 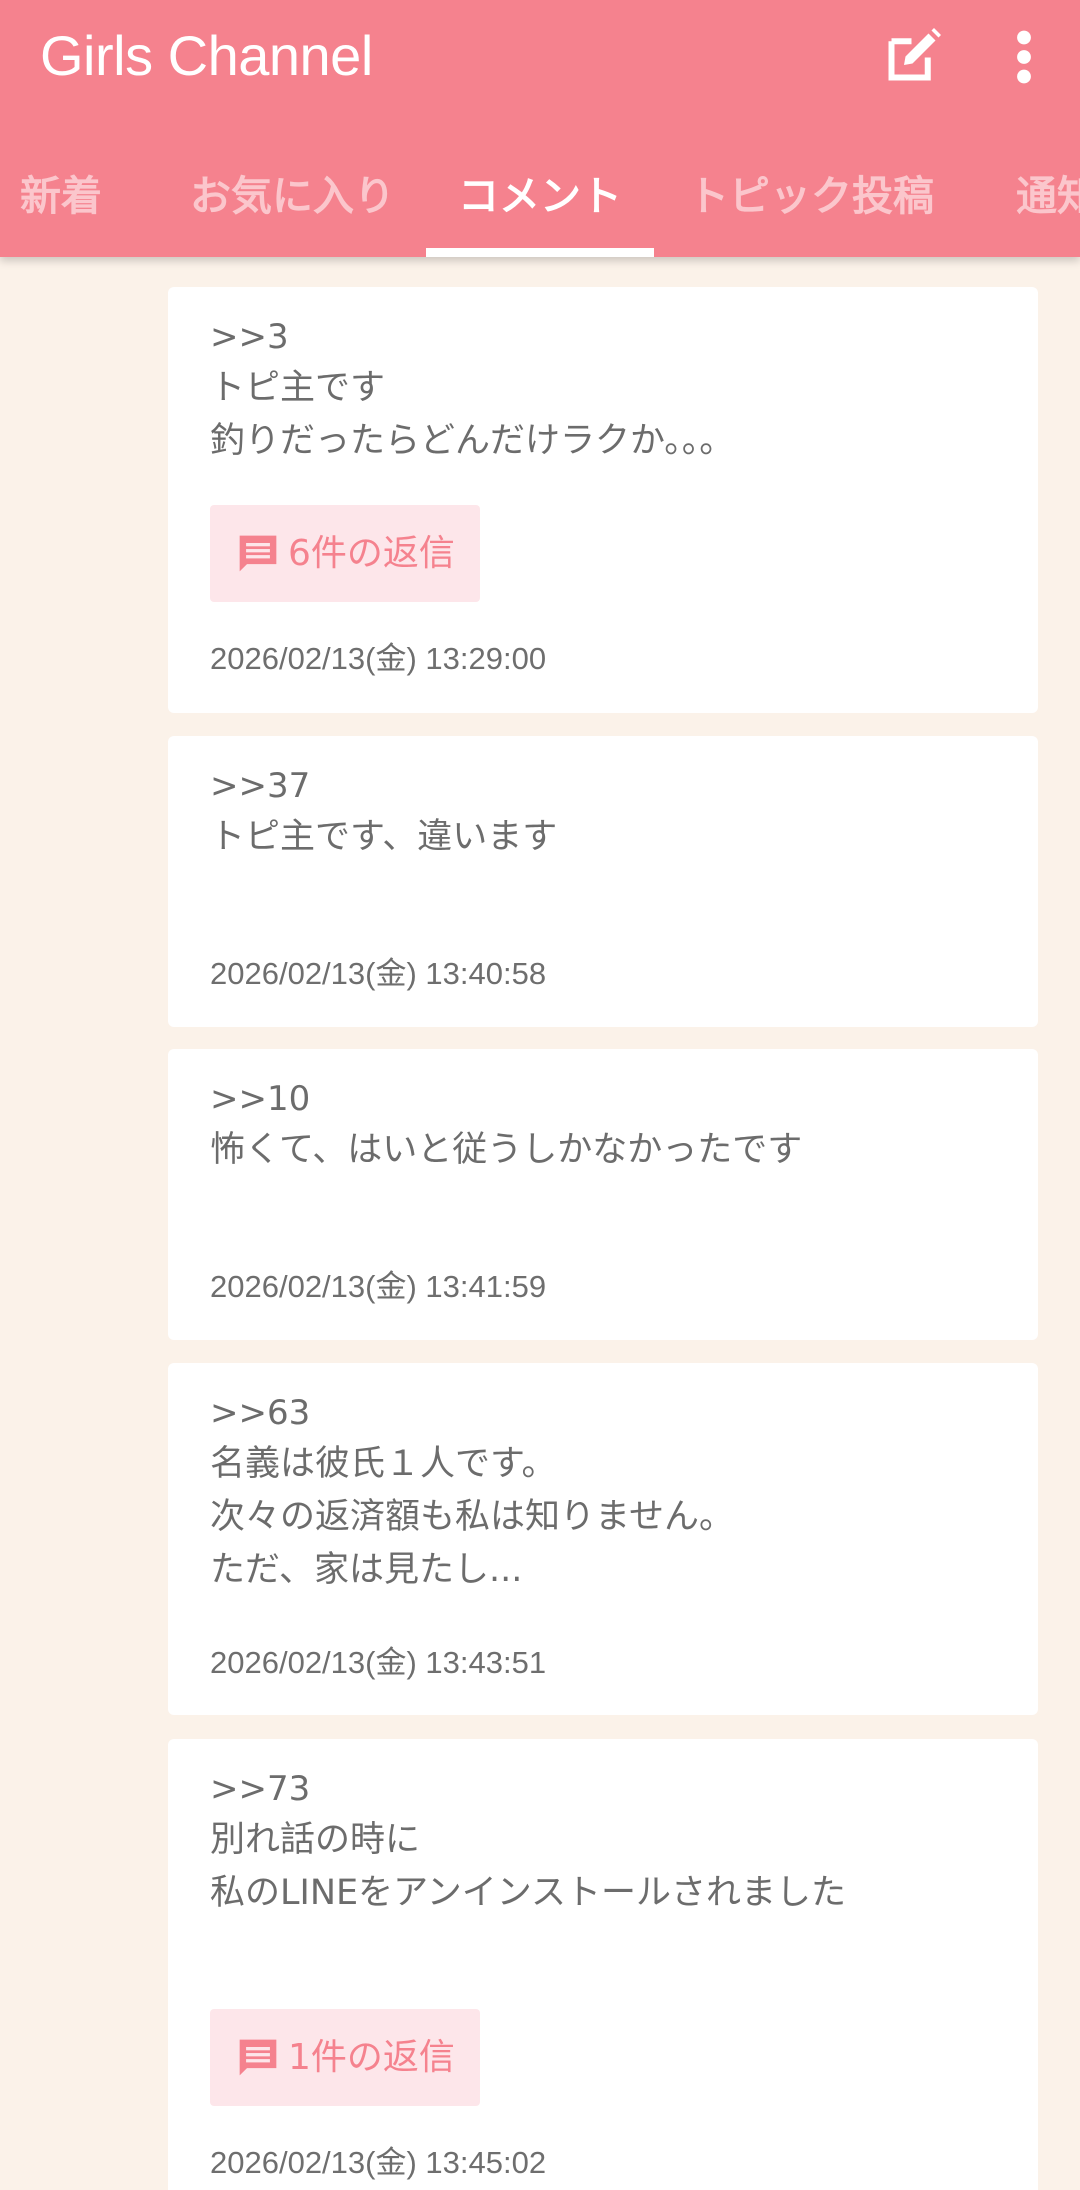 What do you see at coordinates (472, 1517) in the screenshot?
I see `comment-text-line: 次々の返済額も私は知りません。` at bounding box center [472, 1517].